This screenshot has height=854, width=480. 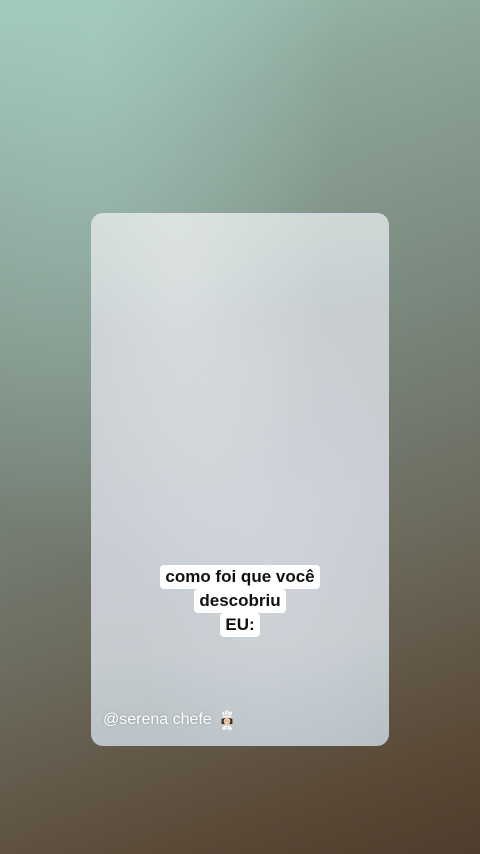 I want to click on author-handle: @serena chefe, so click(x=169, y=720).